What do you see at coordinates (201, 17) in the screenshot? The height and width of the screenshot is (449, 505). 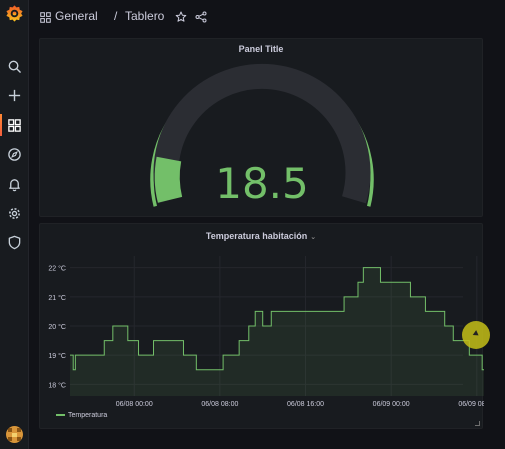 I see `share-icon` at bounding box center [201, 17].